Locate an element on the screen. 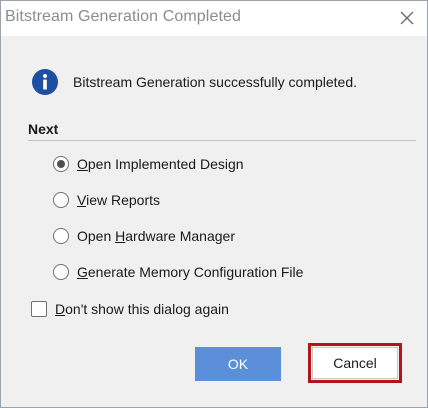 The width and height of the screenshot is (428, 408). close-button is located at coordinates (407, 18).